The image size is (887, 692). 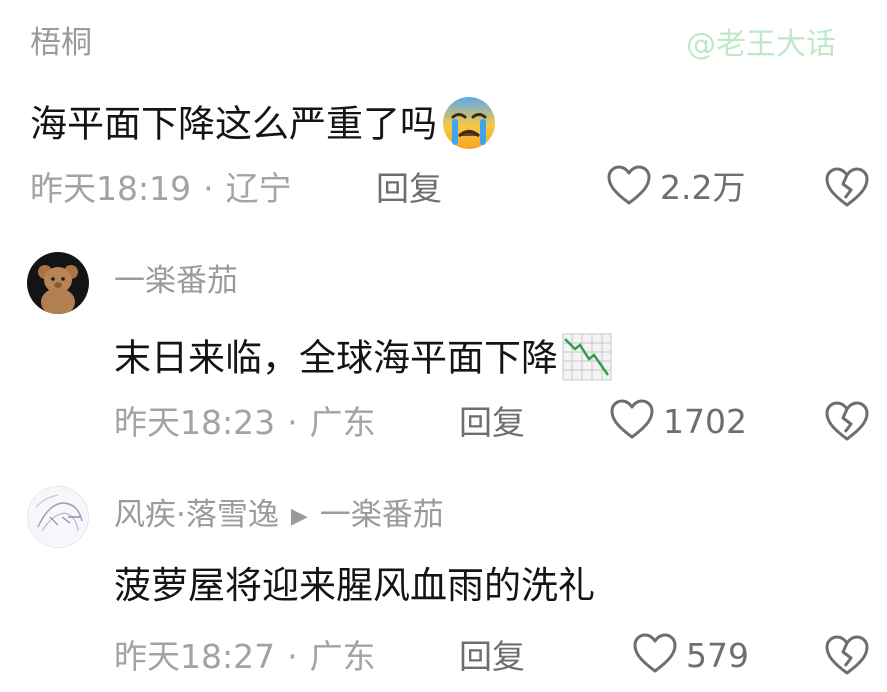 I want to click on teddy-bear-avatar-icon, so click(x=58, y=283).